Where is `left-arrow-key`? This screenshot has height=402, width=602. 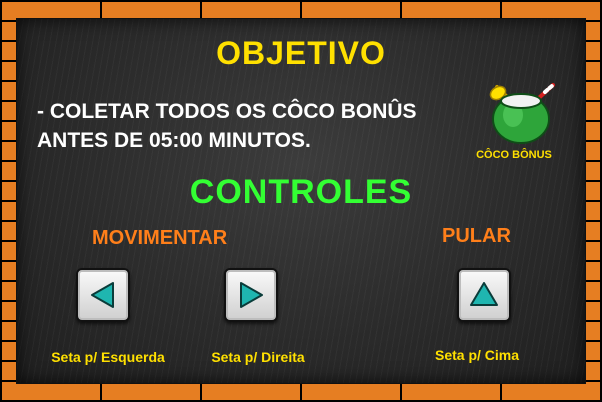 left-arrow-key is located at coordinates (103, 295).